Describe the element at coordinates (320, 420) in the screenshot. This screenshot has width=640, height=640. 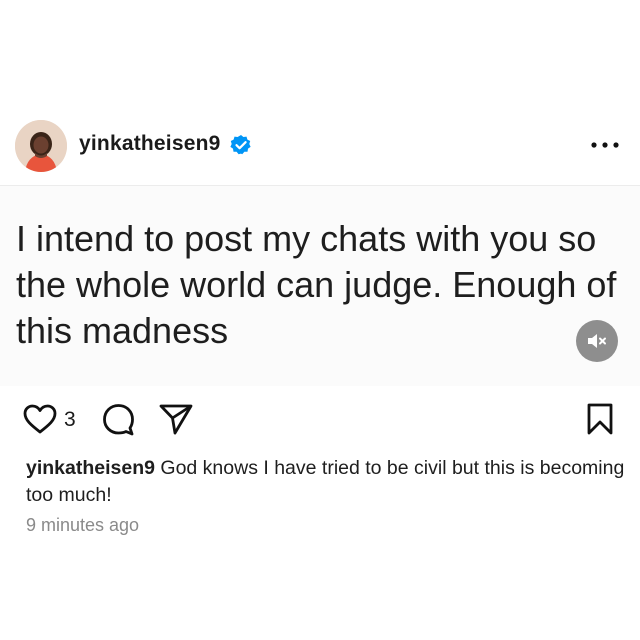
I see `action-bar: 3` at that location.